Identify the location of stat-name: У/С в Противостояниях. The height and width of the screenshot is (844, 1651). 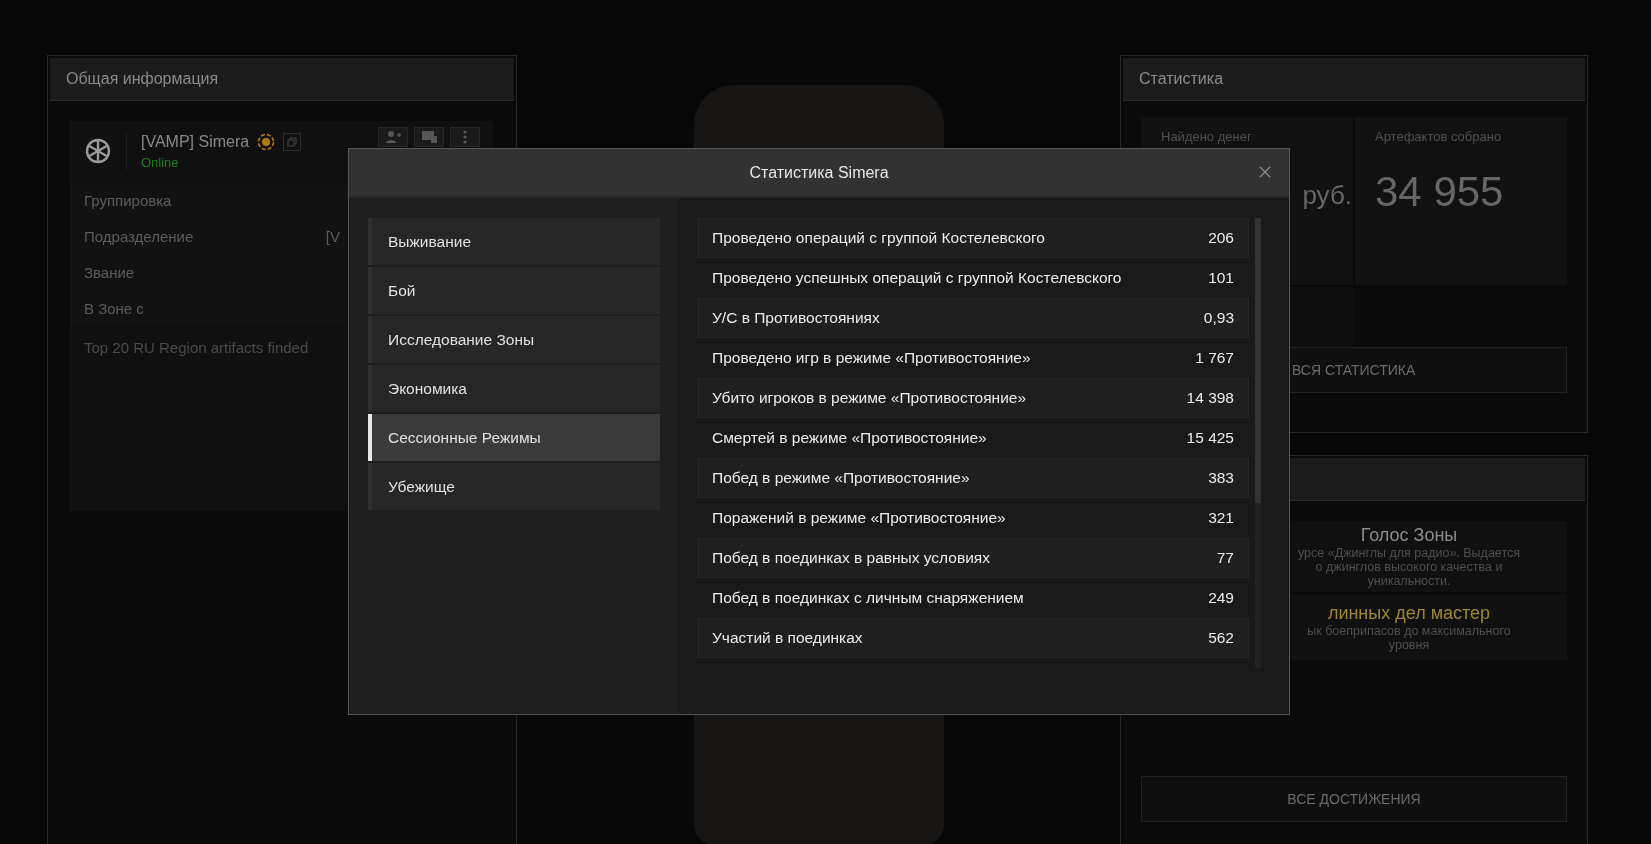
(796, 318).